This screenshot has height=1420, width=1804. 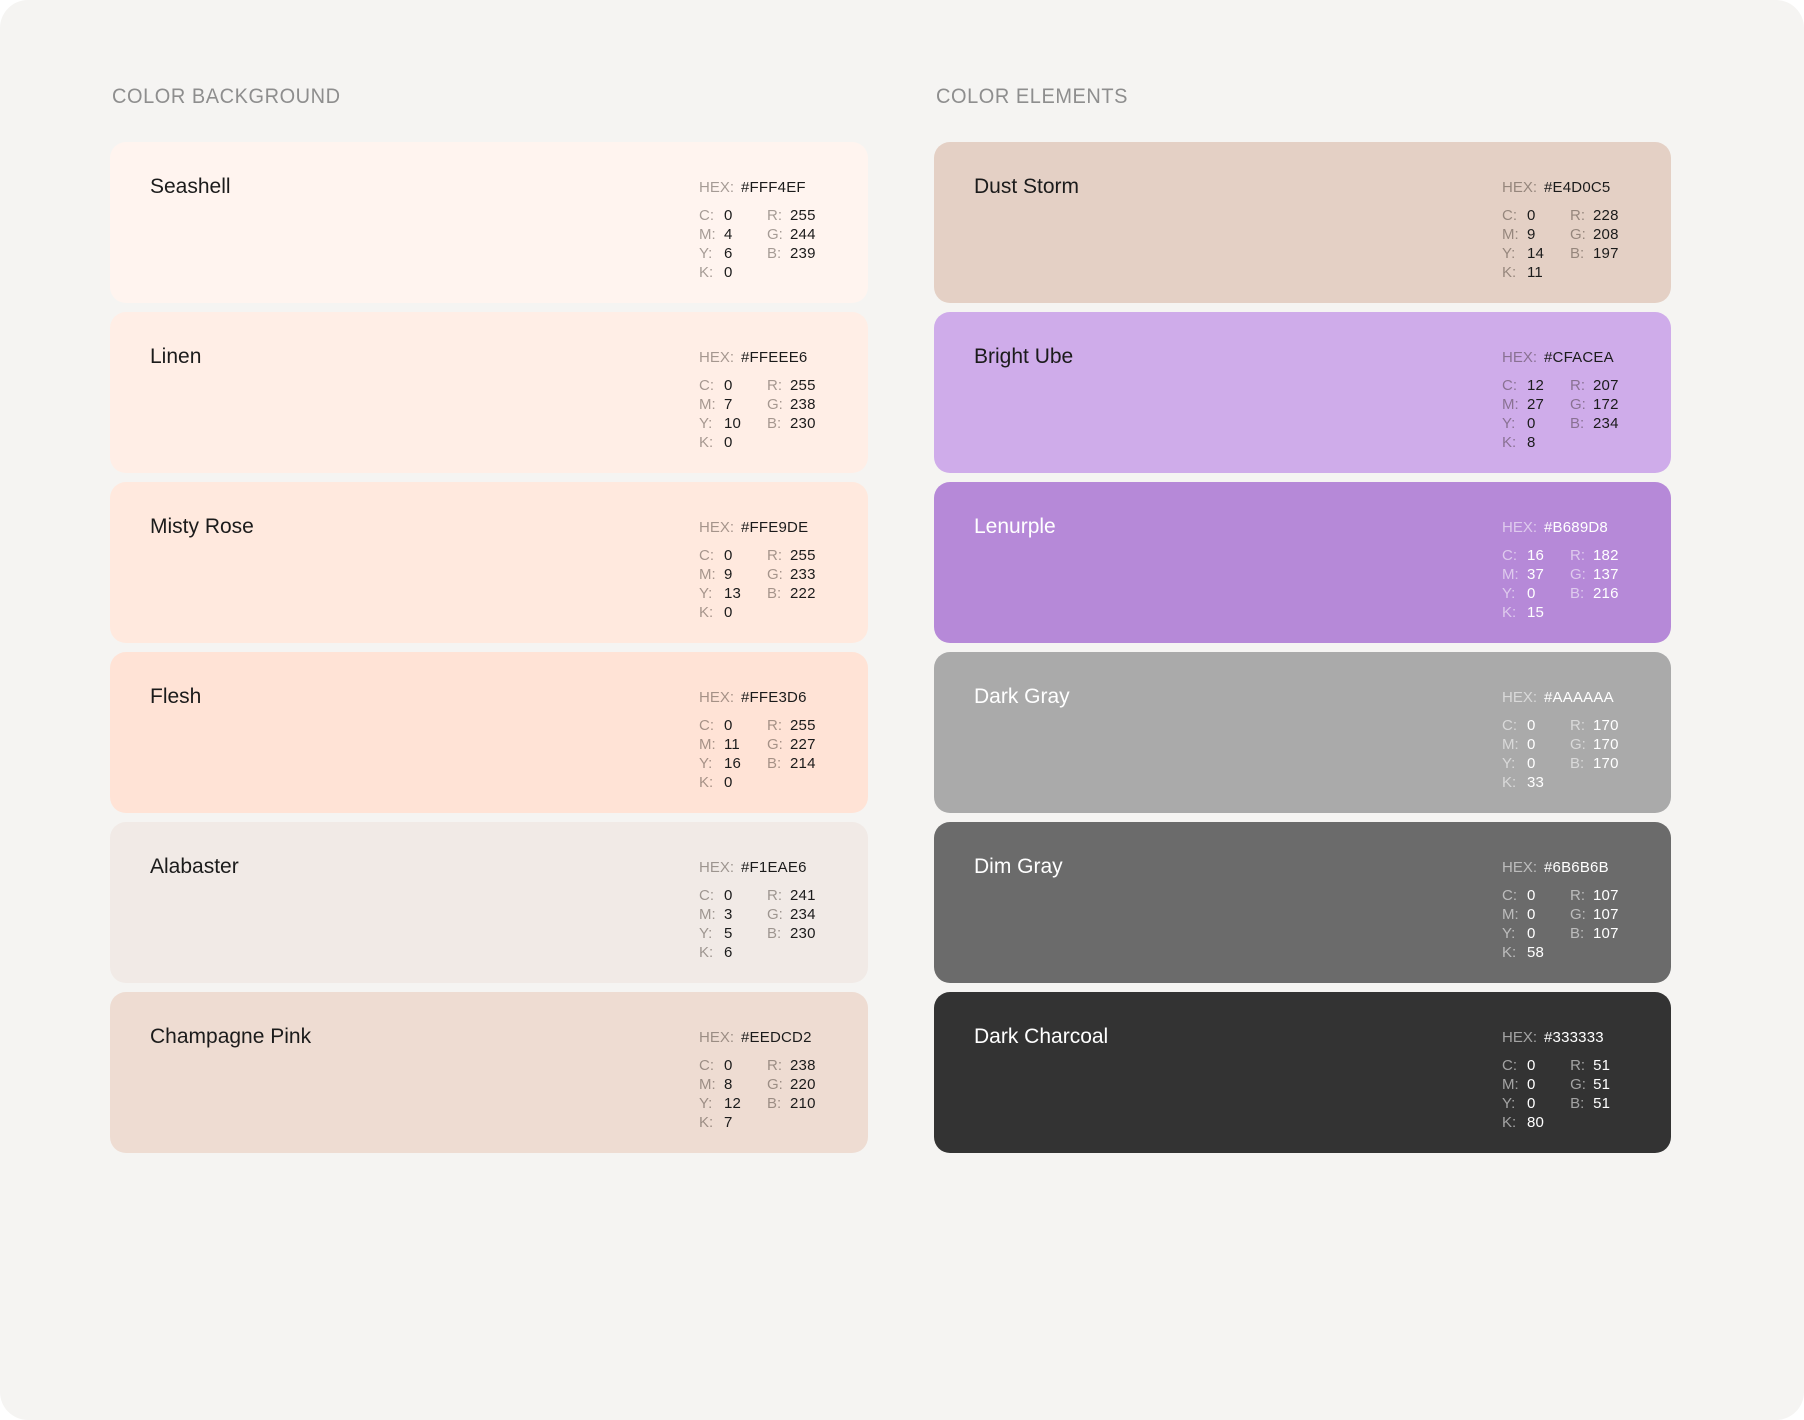 What do you see at coordinates (1536, 612) in the screenshot?
I see `k-value: 15` at bounding box center [1536, 612].